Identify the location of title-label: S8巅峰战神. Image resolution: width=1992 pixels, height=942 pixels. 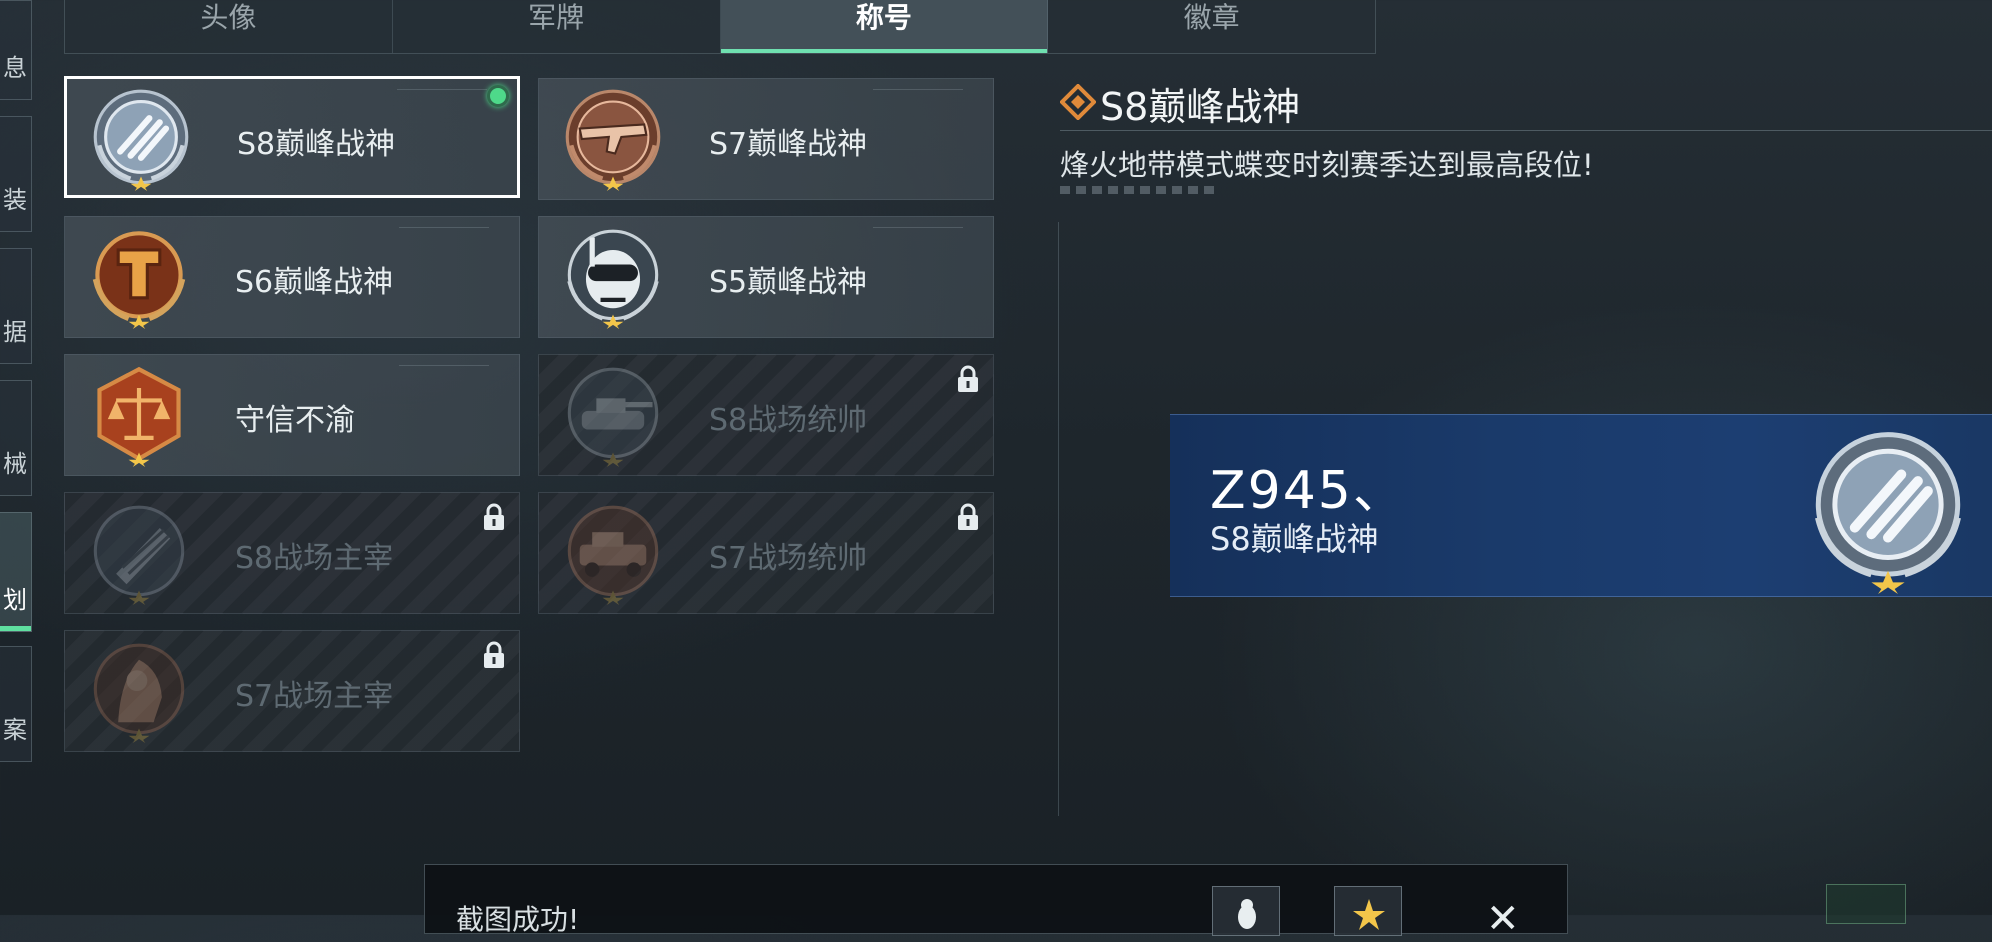
(316, 144).